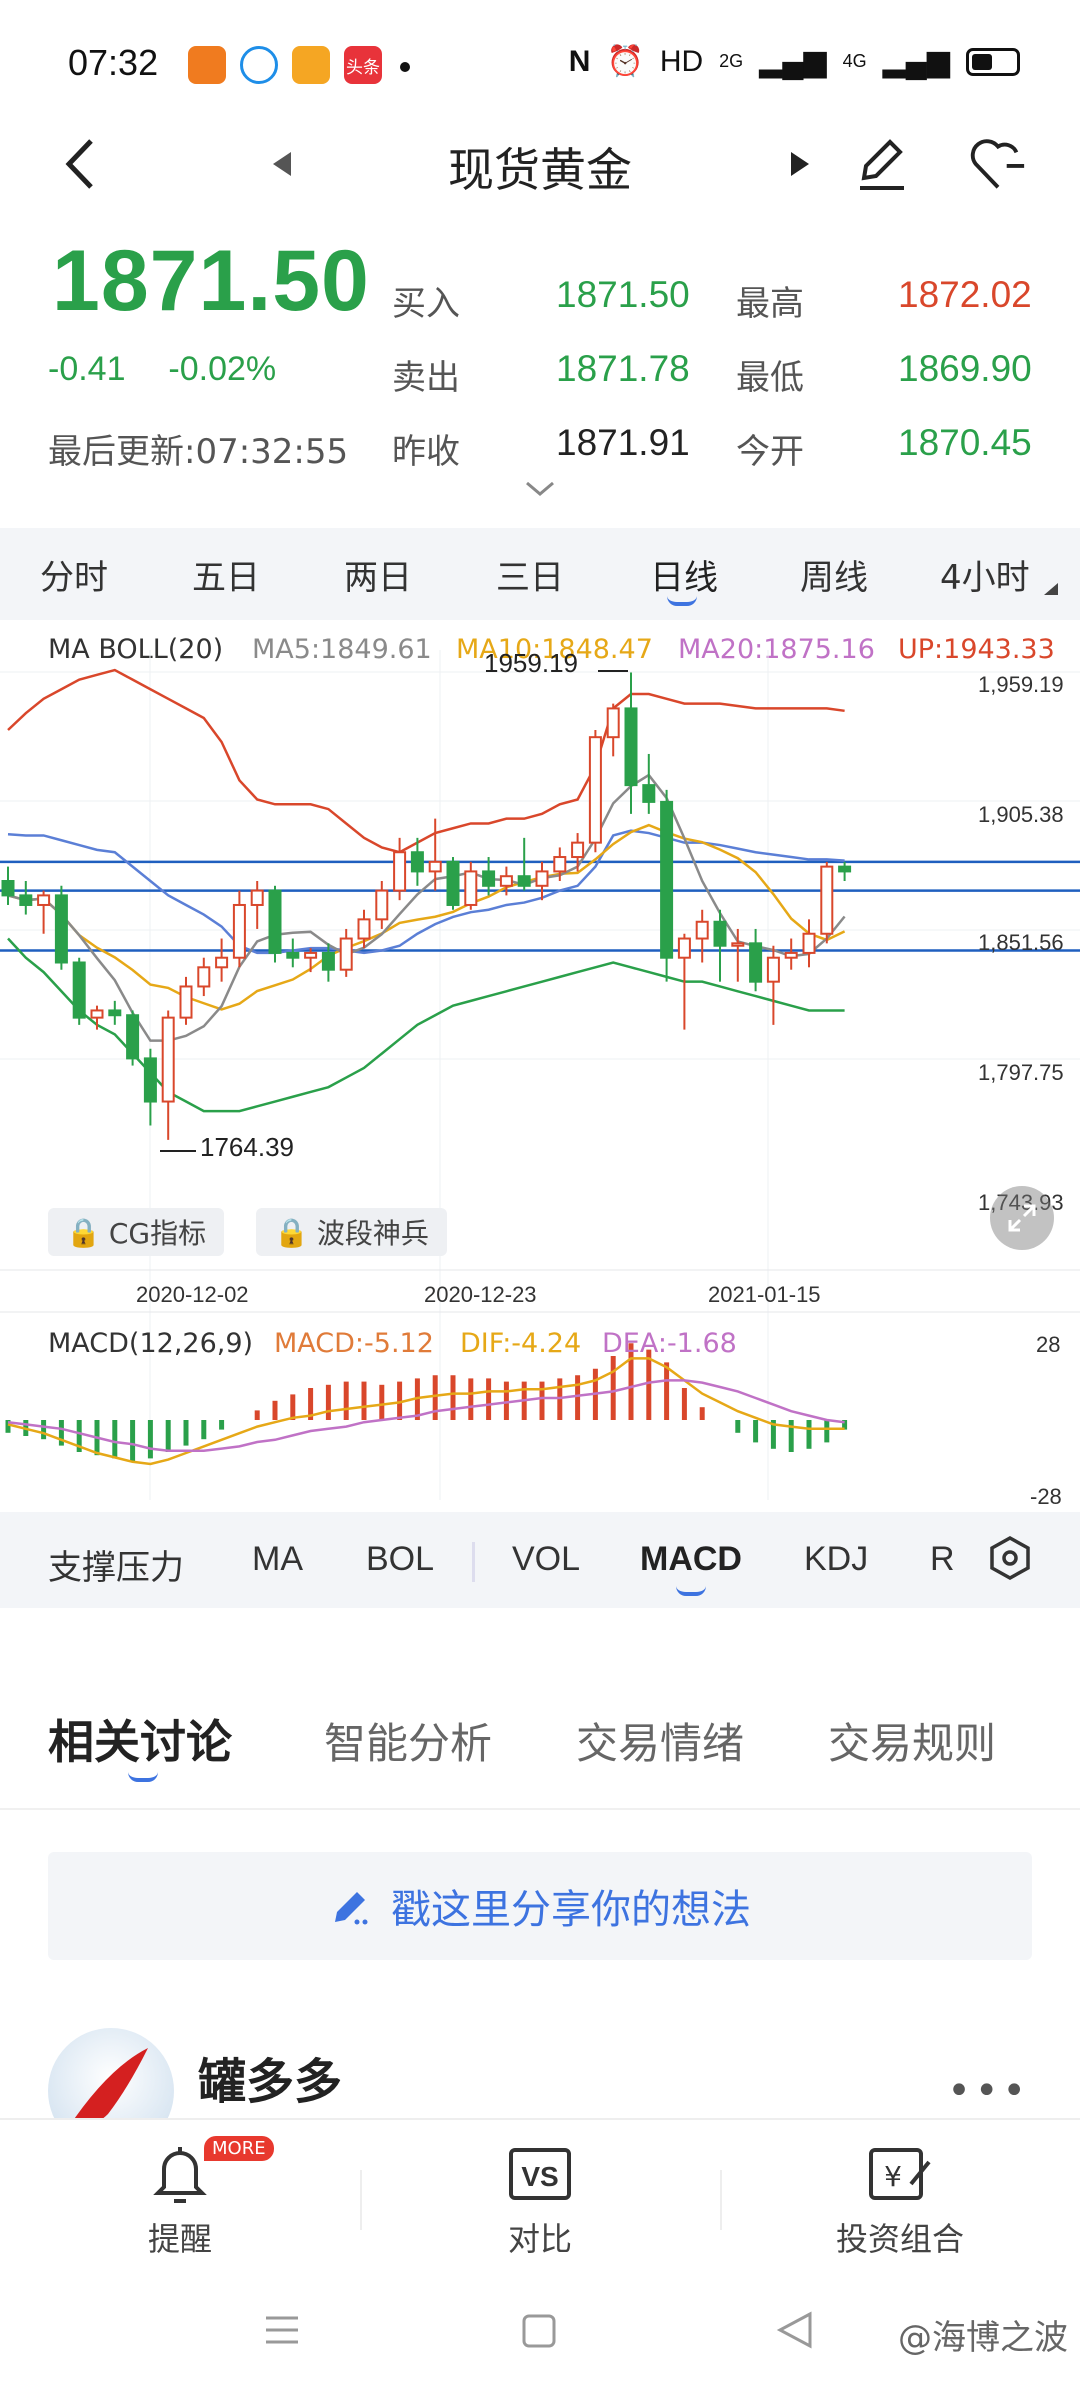  I want to click on menu-nav-icon, so click(282, 2332).